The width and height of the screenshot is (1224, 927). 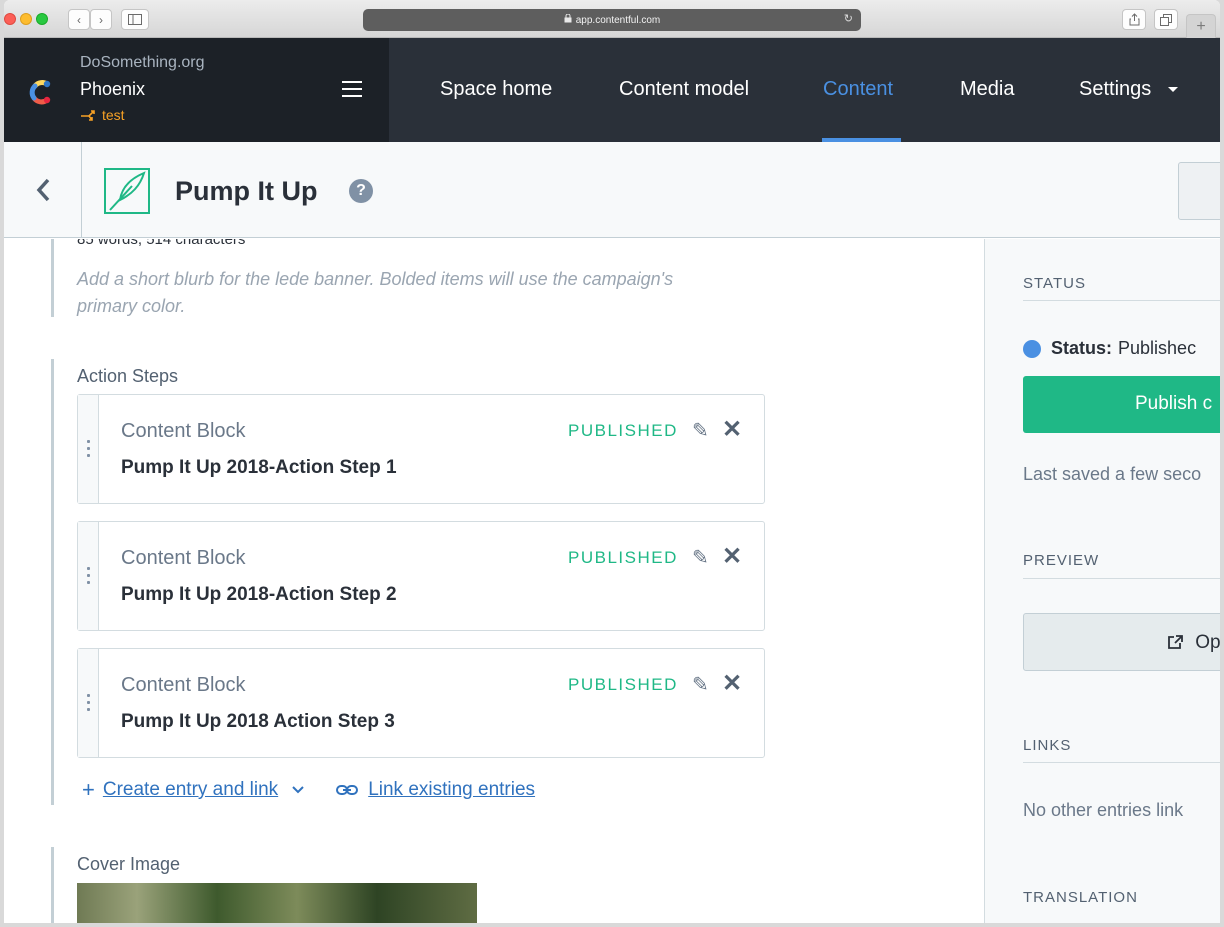 What do you see at coordinates (1082, 348) in the screenshot?
I see `status-label: Status:` at bounding box center [1082, 348].